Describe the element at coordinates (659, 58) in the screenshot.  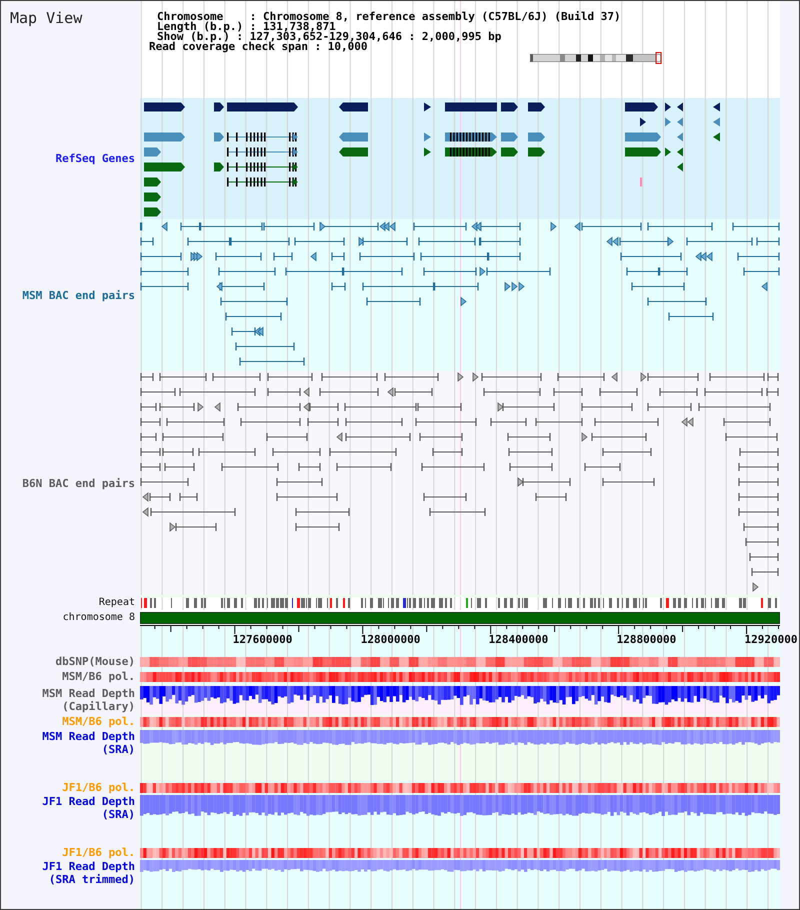
I see `region-marker` at that location.